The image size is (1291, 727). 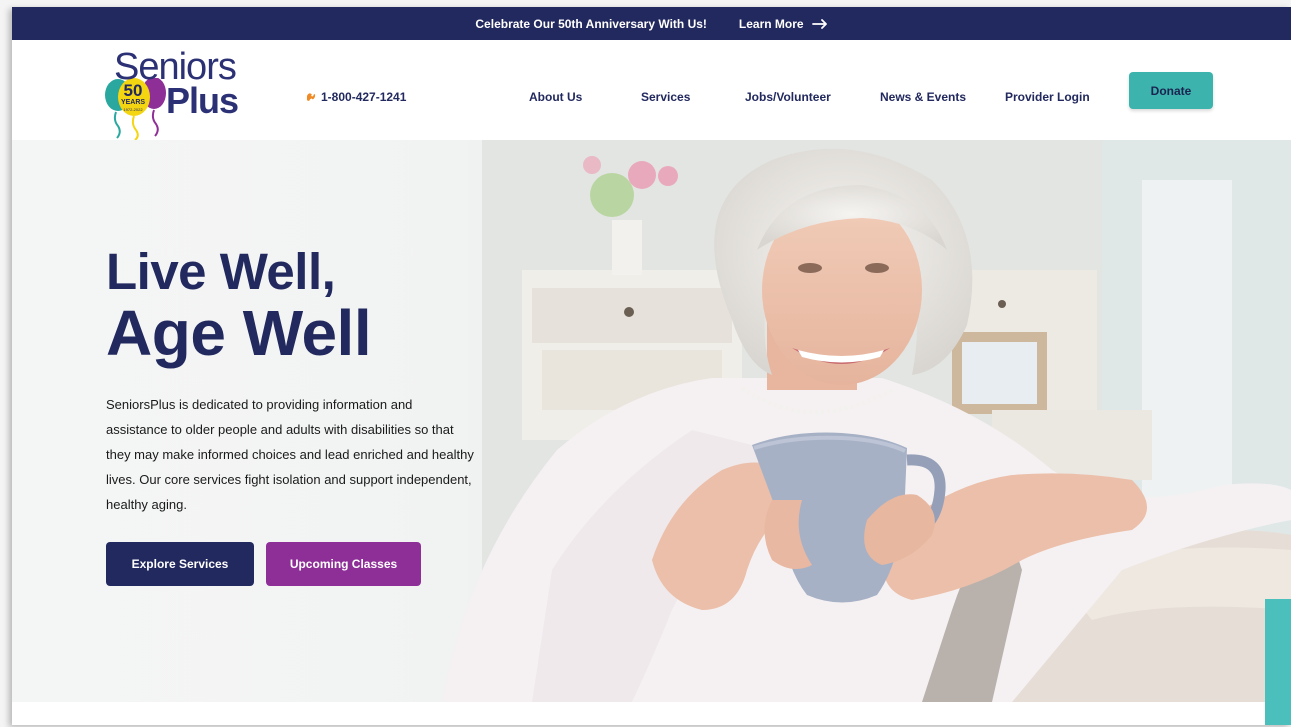 What do you see at coordinates (1278, 662) in the screenshot?
I see `feedback-side-tab` at bounding box center [1278, 662].